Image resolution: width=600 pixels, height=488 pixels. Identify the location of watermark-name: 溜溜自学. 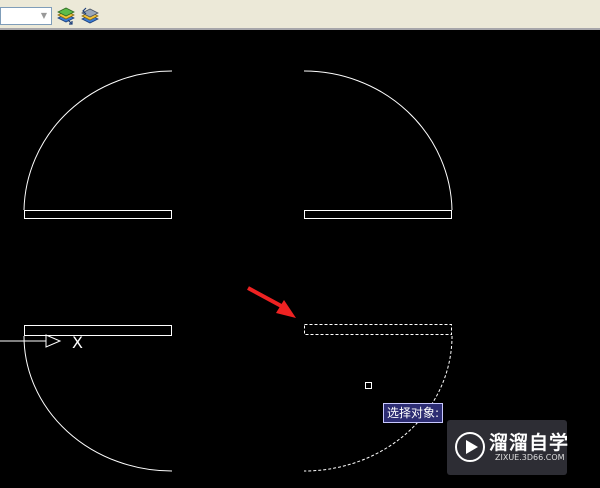
(529, 443).